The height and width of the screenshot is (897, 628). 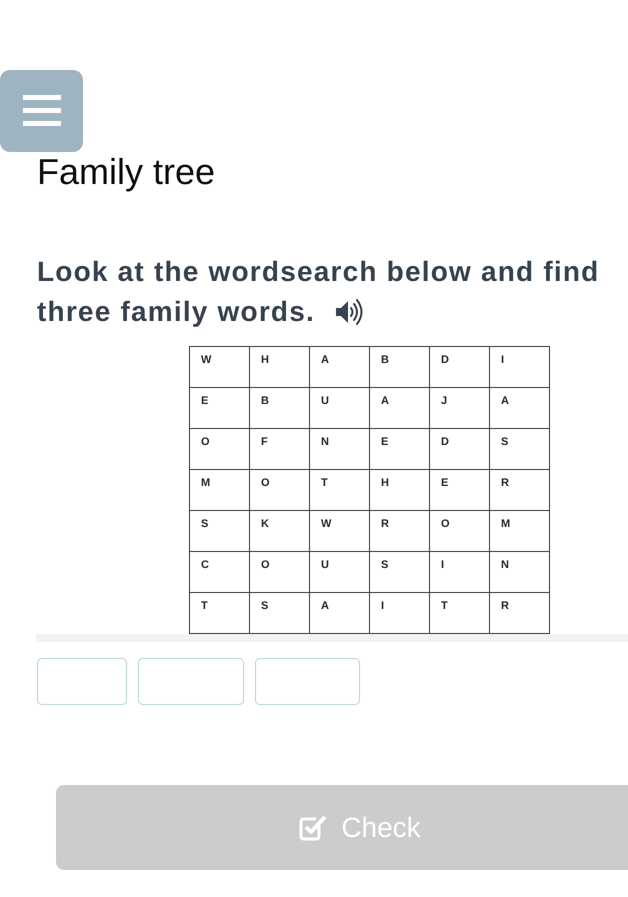 I want to click on wordsearch-cell: T, so click(x=340, y=490).